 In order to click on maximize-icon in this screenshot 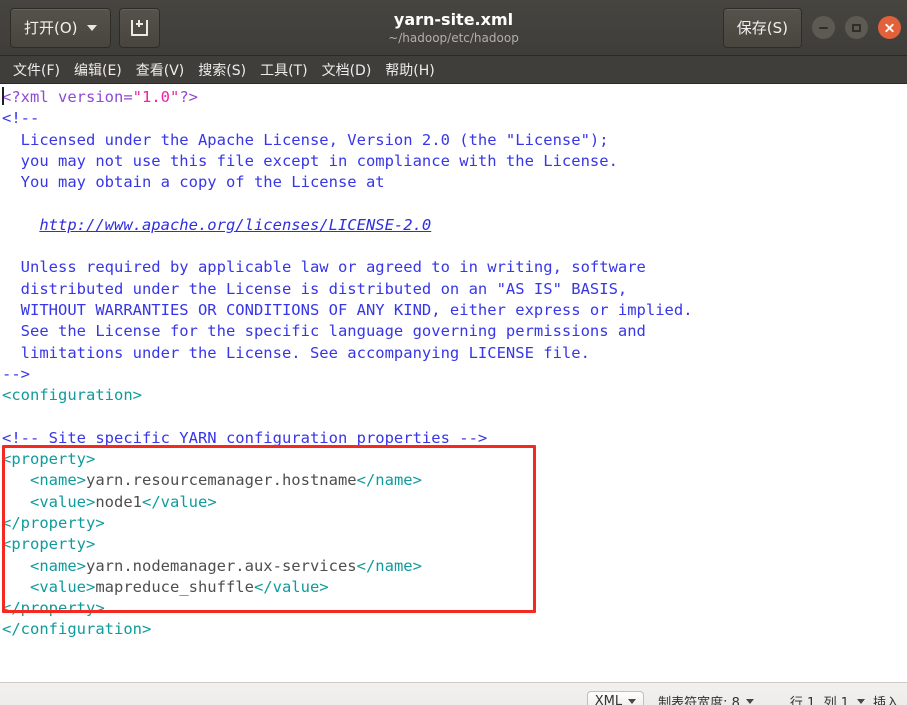, I will do `click(856, 27)`.